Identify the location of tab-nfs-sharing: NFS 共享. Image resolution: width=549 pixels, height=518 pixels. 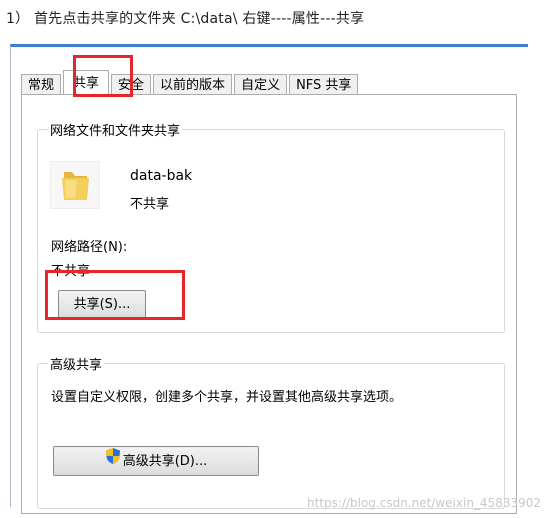
(324, 84).